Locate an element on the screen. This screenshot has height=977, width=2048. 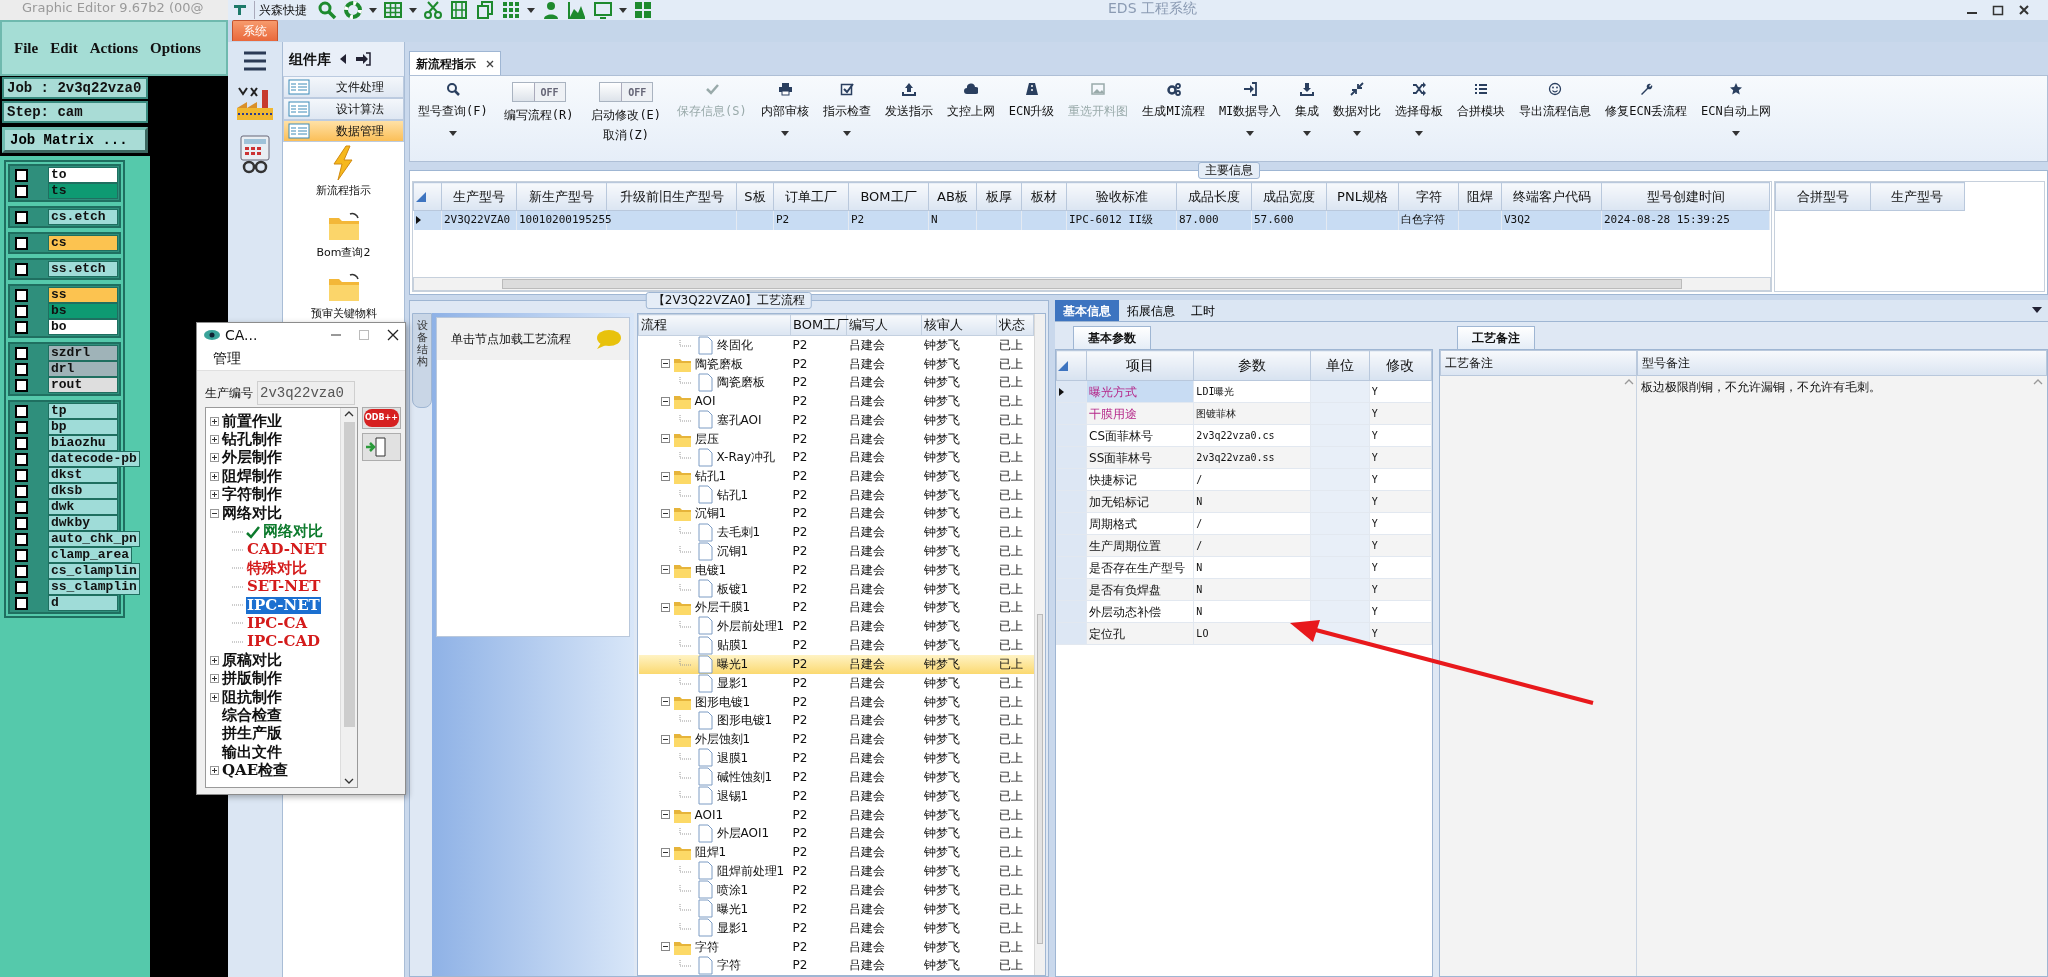
ribbon-button: 导出流程信息 is located at coordinates (1555, 113).